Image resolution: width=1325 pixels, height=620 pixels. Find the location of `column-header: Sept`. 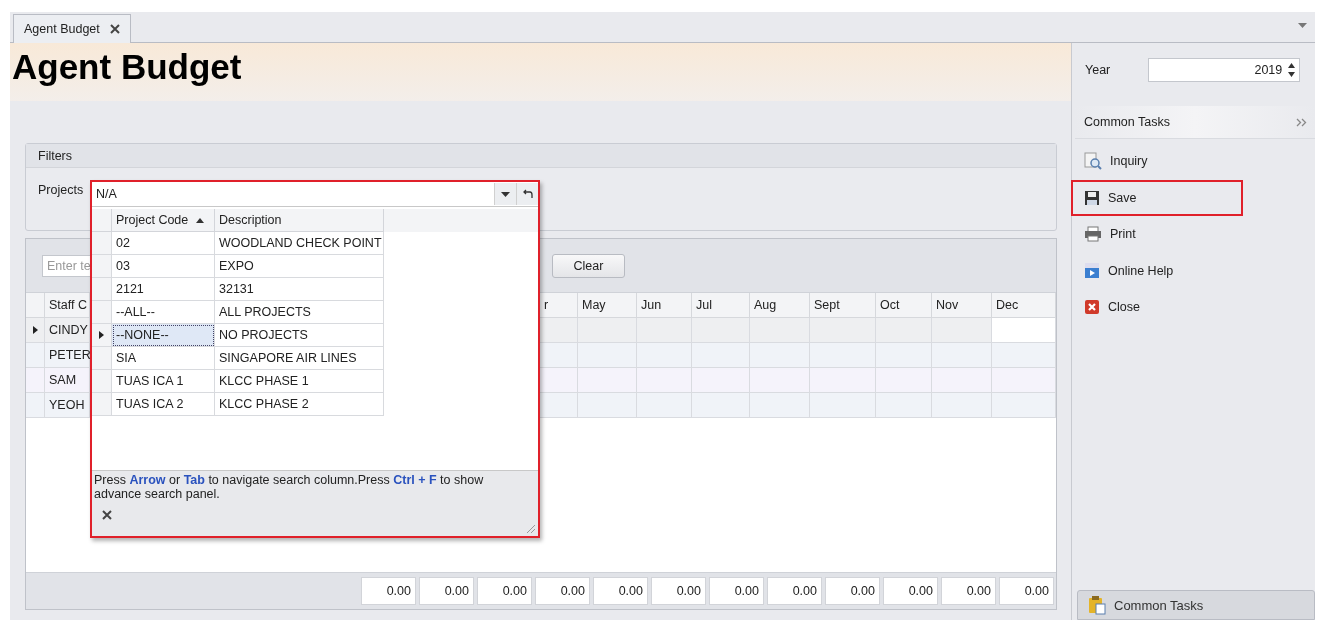

column-header: Sept is located at coordinates (843, 305).